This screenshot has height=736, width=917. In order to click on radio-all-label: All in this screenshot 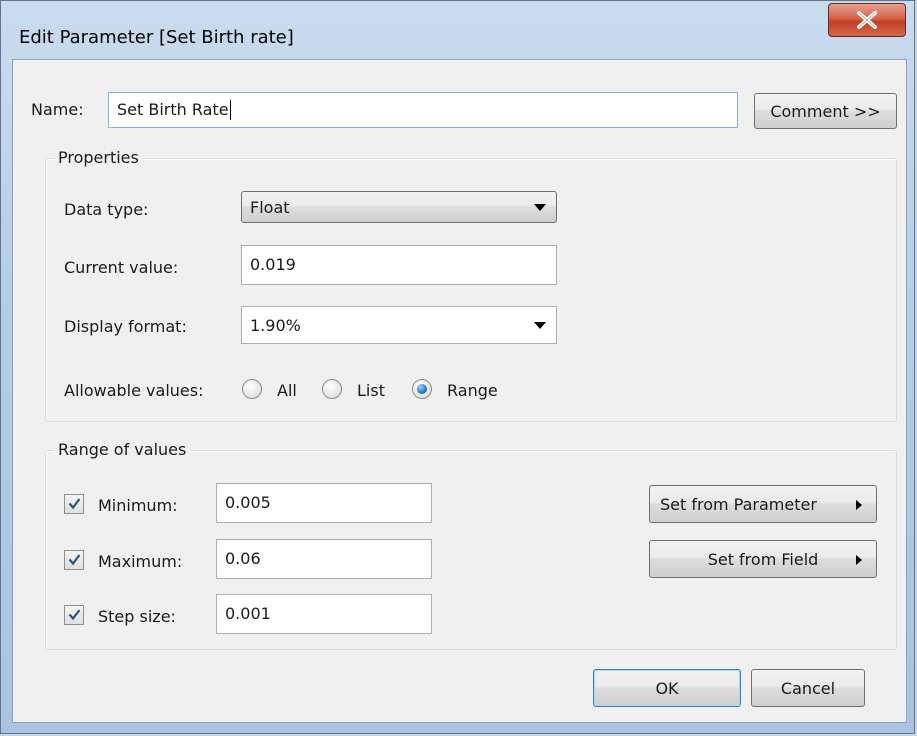, I will do `click(287, 390)`.